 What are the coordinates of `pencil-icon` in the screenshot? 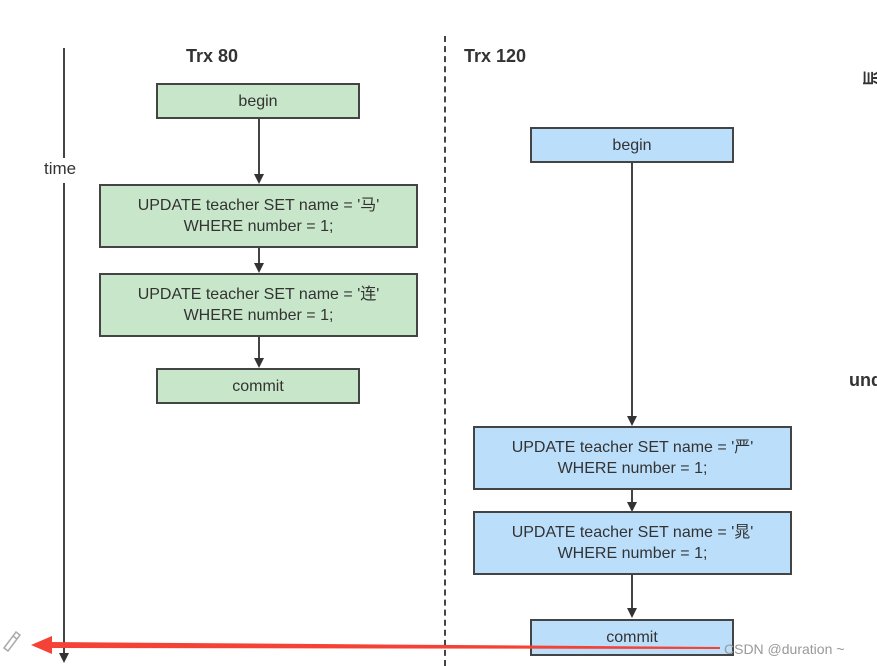 It's located at (11, 639).